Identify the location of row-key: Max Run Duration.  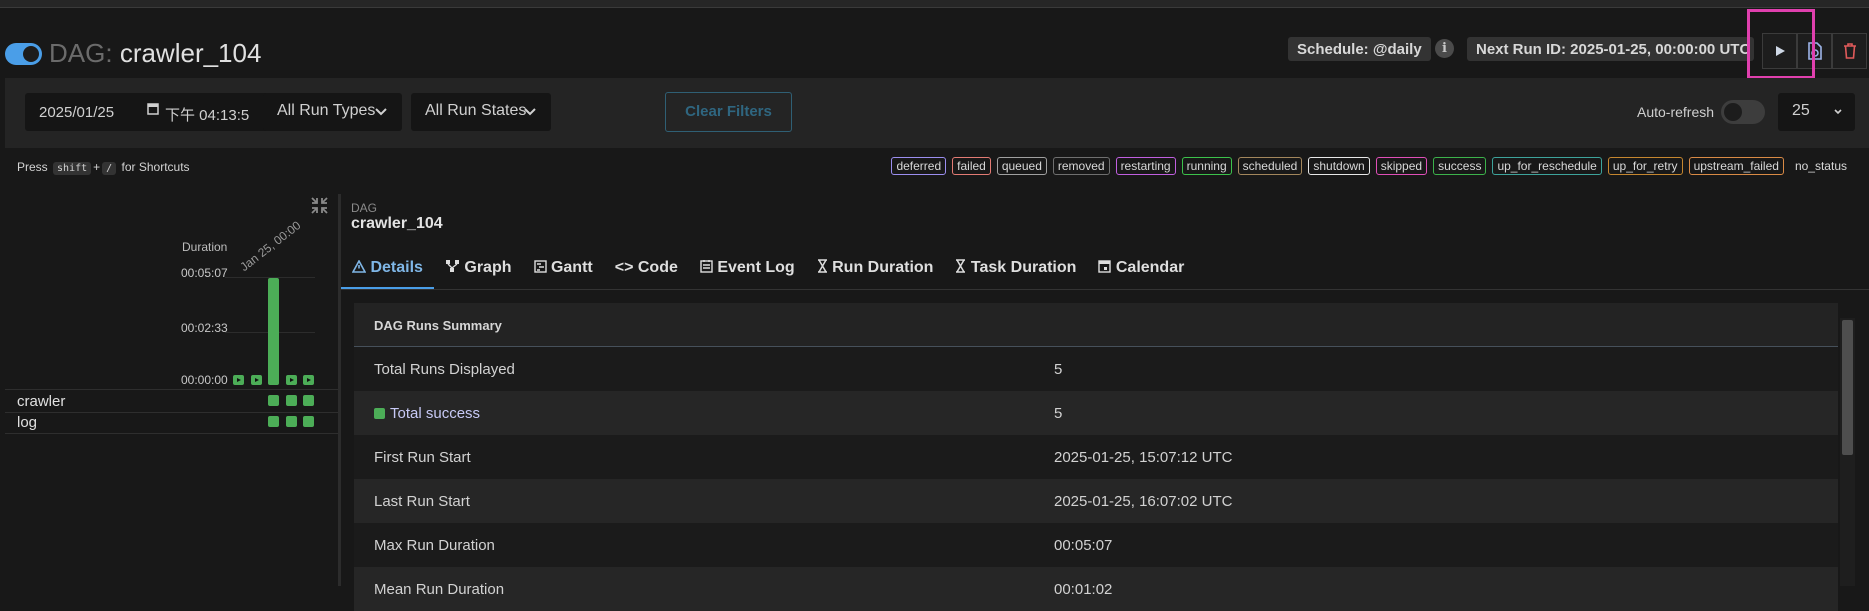
(434, 545).